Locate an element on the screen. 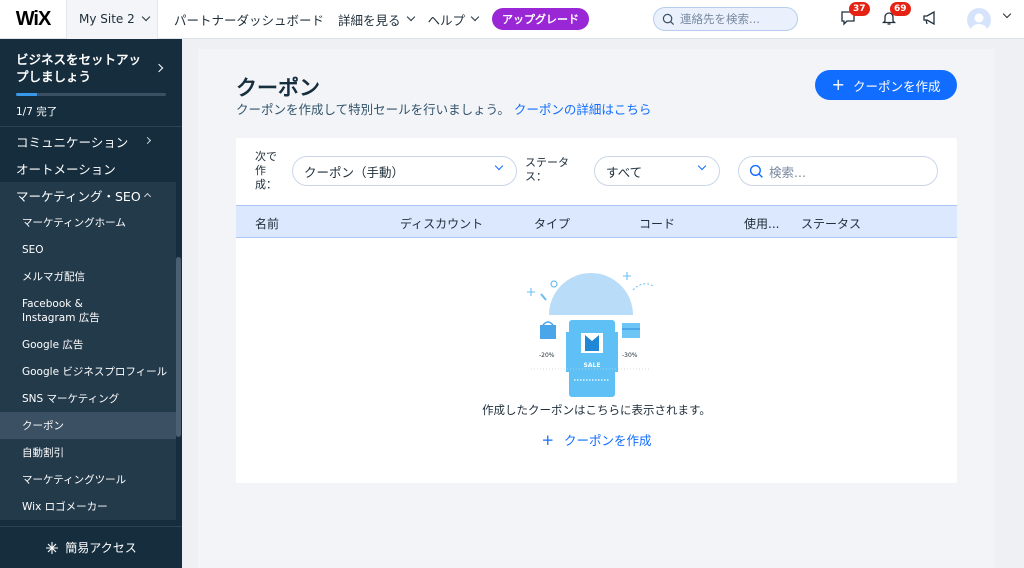  help-menu: ヘルプ is located at coordinates (453, 19).